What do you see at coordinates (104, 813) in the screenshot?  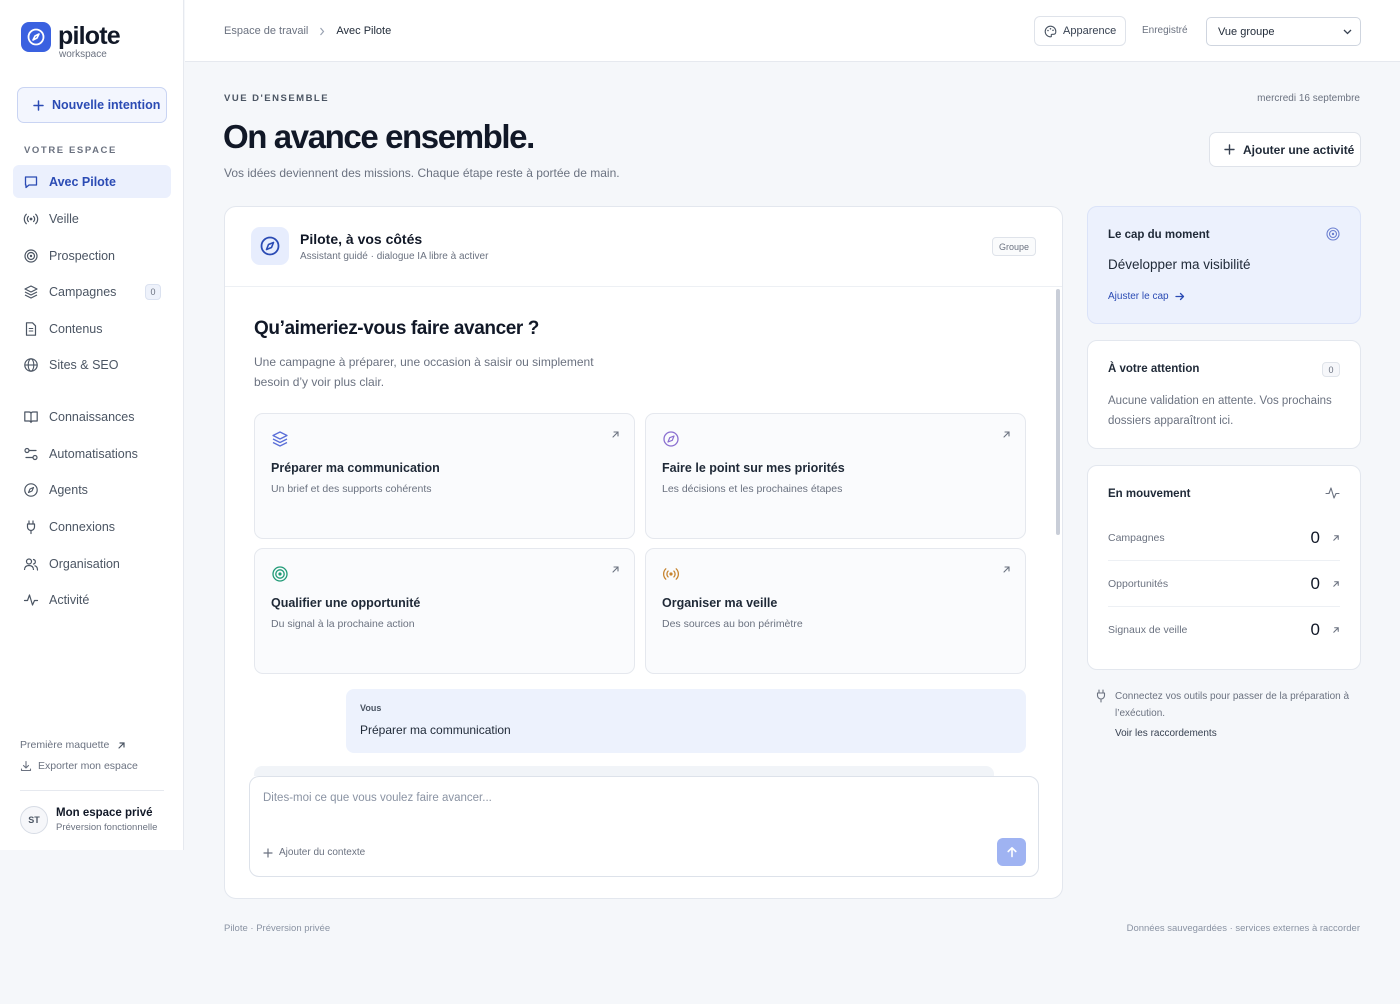 I see `user-name: Mon espace privé` at bounding box center [104, 813].